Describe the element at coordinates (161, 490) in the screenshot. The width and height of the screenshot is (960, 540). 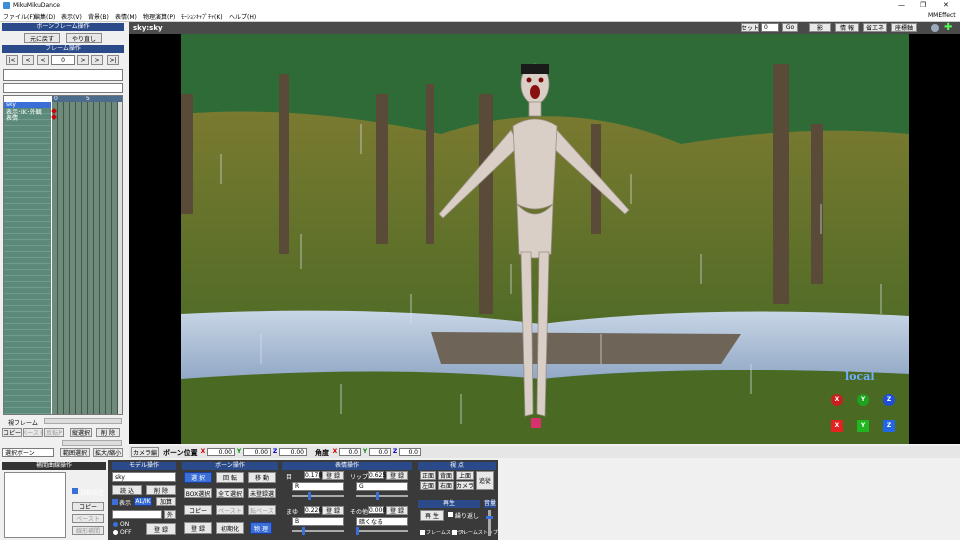
I see `delete-model-button: 削 除` at that location.